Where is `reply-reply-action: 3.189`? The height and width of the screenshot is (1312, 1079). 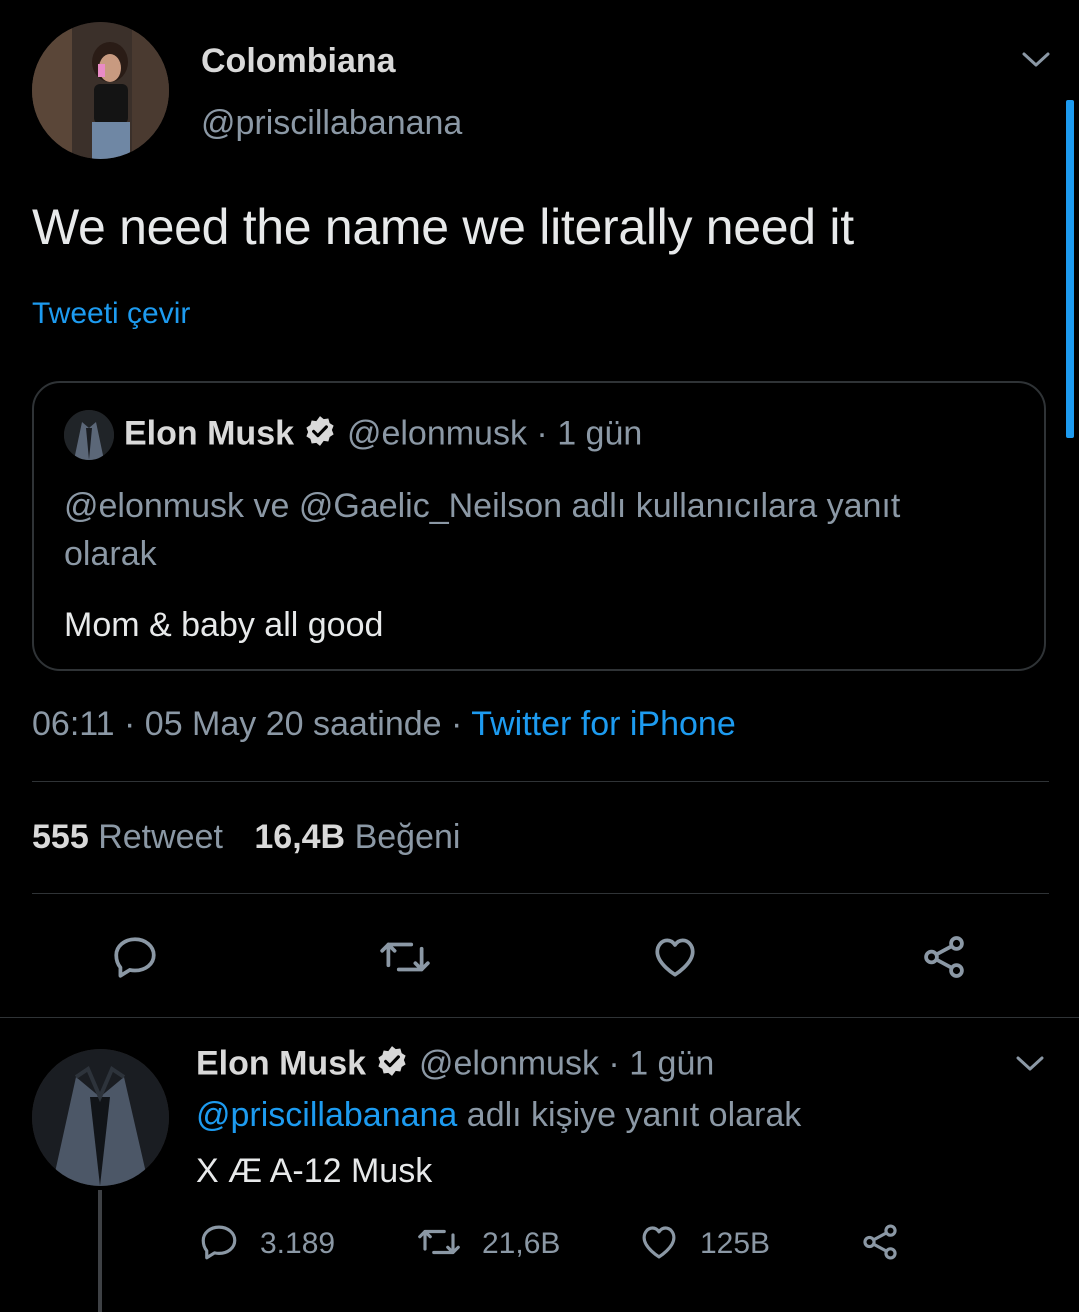
reply-reply-action: 3.189 is located at coordinates (266, 1244).